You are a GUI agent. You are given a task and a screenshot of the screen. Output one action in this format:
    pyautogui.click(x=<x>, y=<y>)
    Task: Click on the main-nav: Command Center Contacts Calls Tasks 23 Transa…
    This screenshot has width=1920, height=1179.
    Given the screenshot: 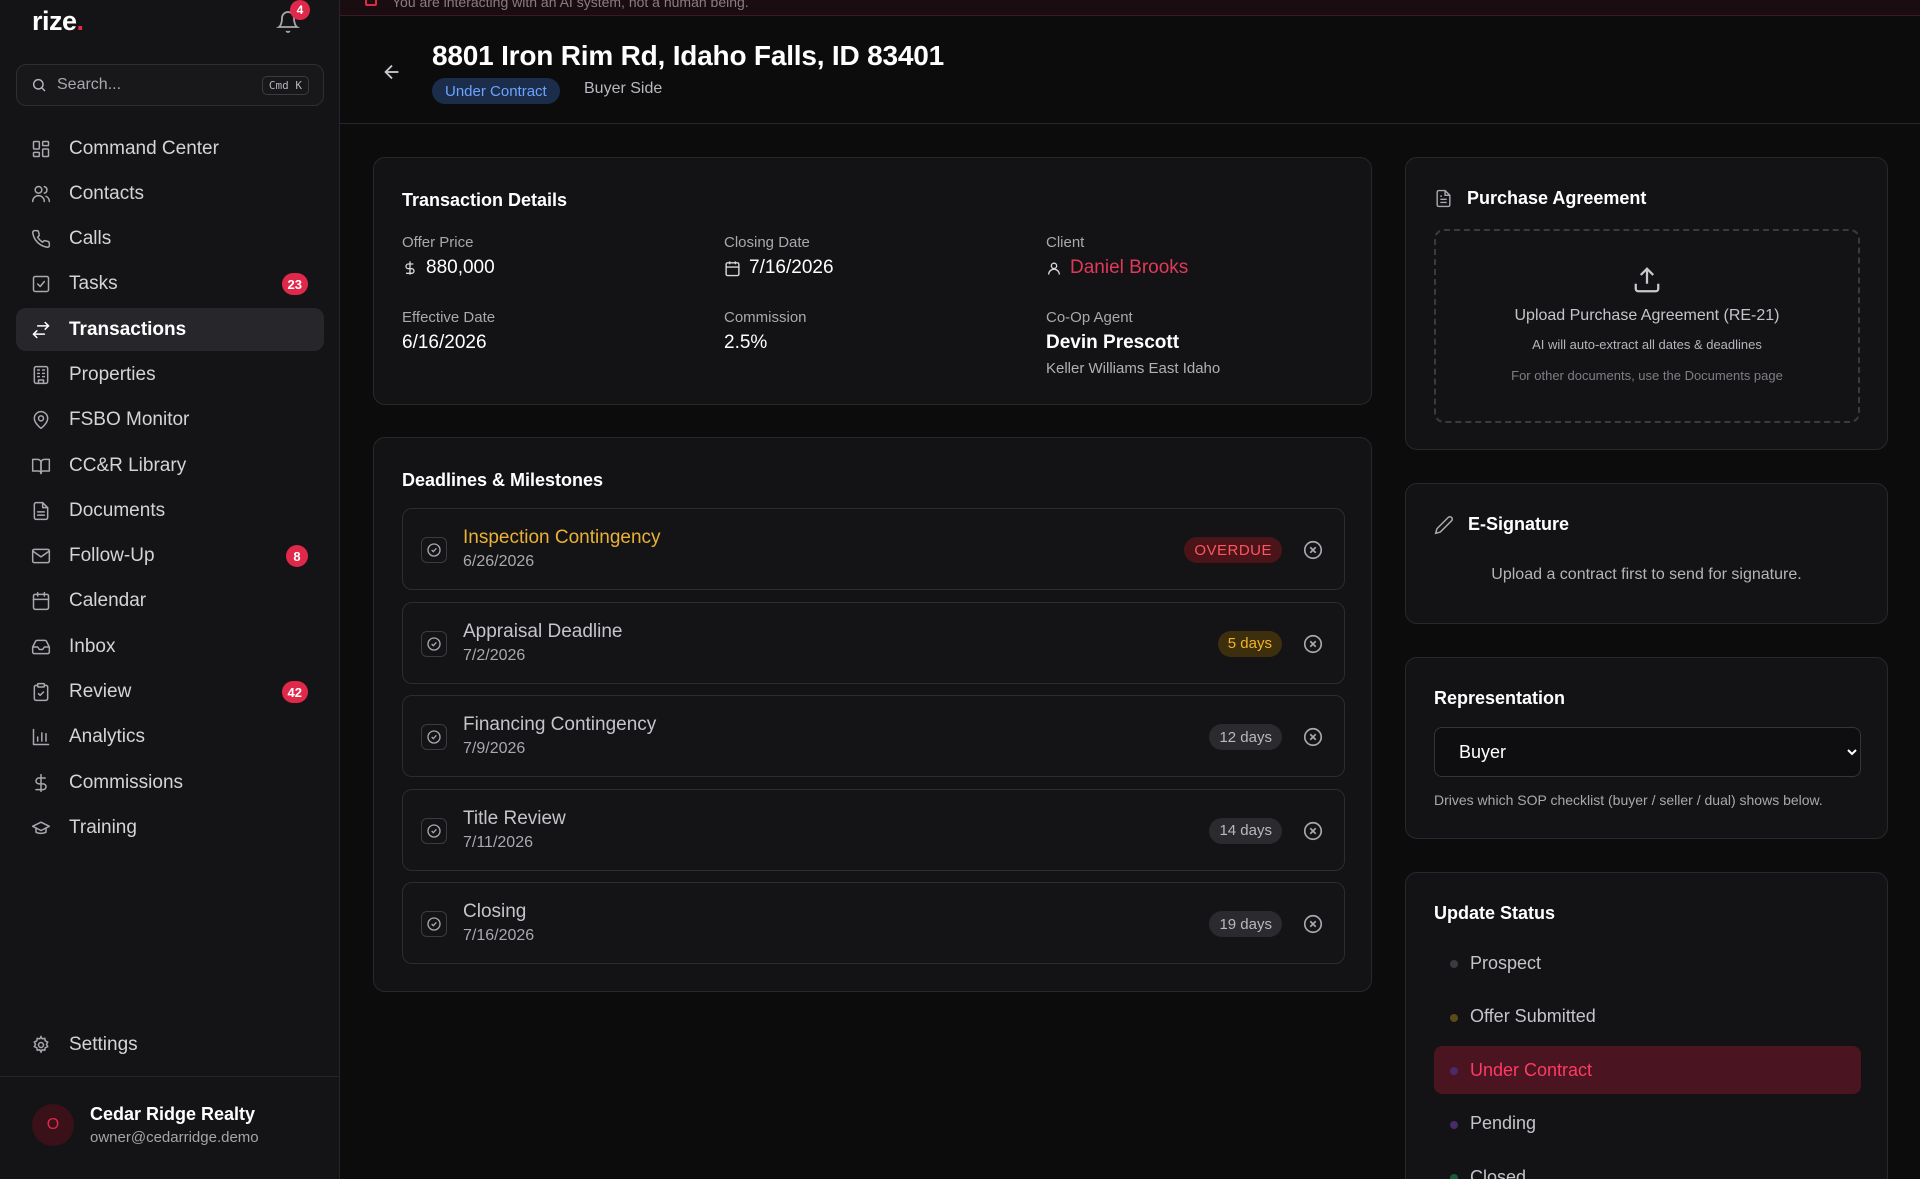 What is the action you would take?
    pyautogui.click(x=170, y=489)
    